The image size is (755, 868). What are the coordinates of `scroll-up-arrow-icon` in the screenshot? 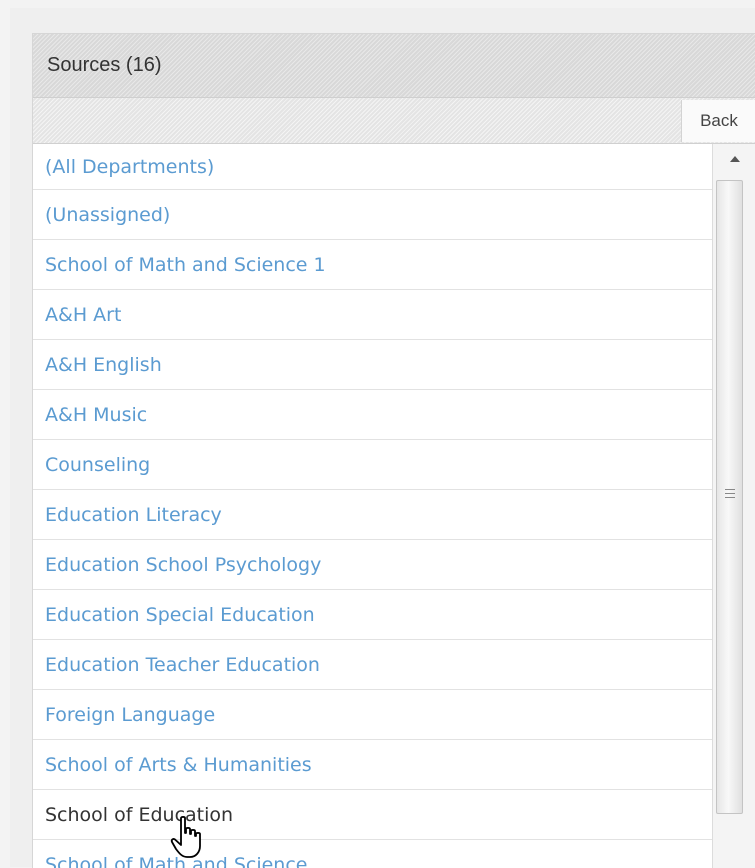 It's located at (734, 159).